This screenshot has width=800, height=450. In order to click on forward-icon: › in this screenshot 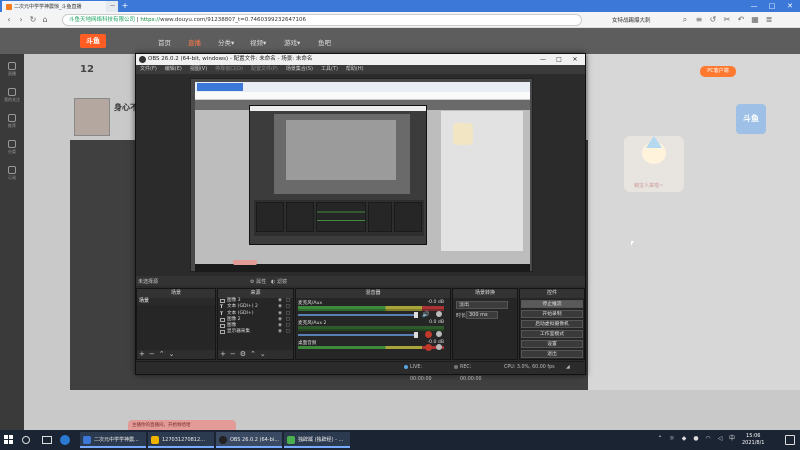, I will do `click(21, 20)`.